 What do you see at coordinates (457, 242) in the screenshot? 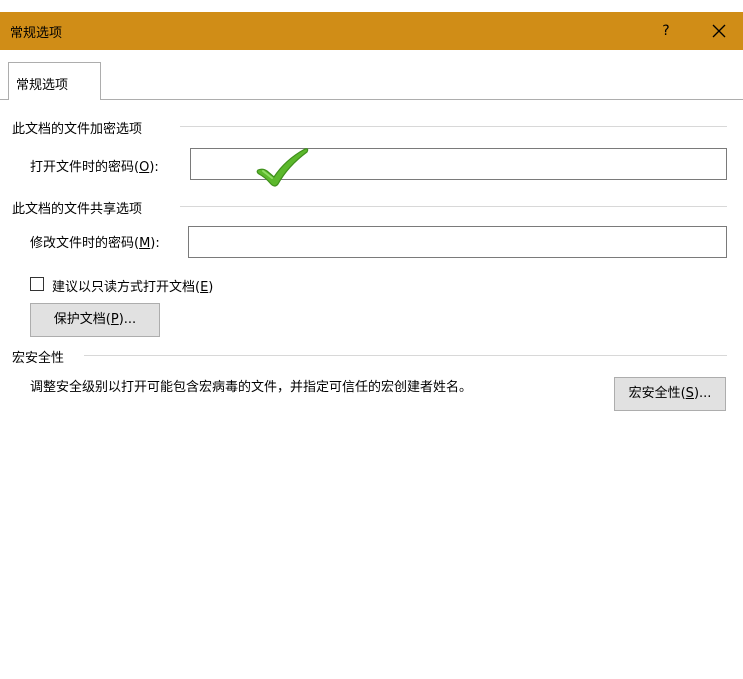
I see `modify-password-input` at bounding box center [457, 242].